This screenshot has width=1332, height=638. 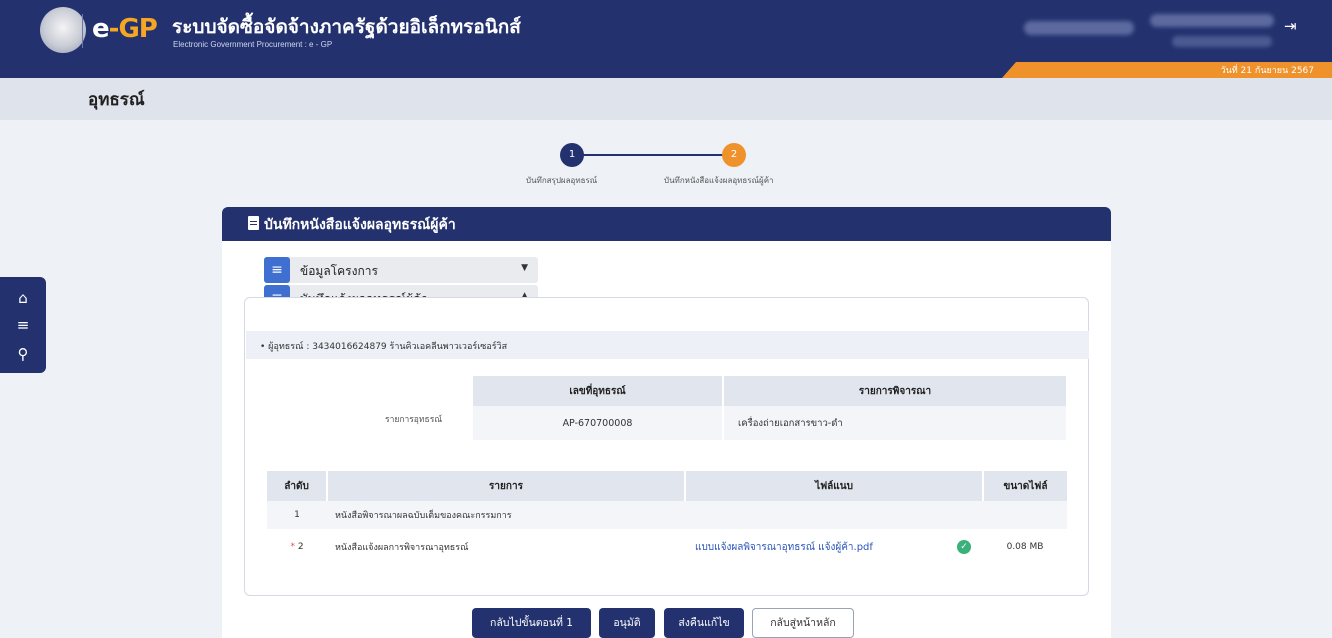 What do you see at coordinates (524, 268) in the screenshot?
I see `chevron-down-icon: ▼` at bounding box center [524, 268].